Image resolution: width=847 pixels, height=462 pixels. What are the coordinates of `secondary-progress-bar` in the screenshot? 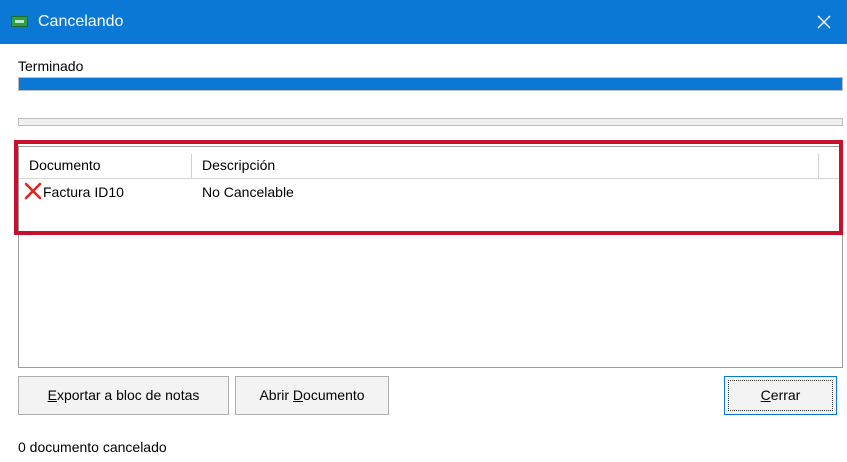 It's located at (430, 122).